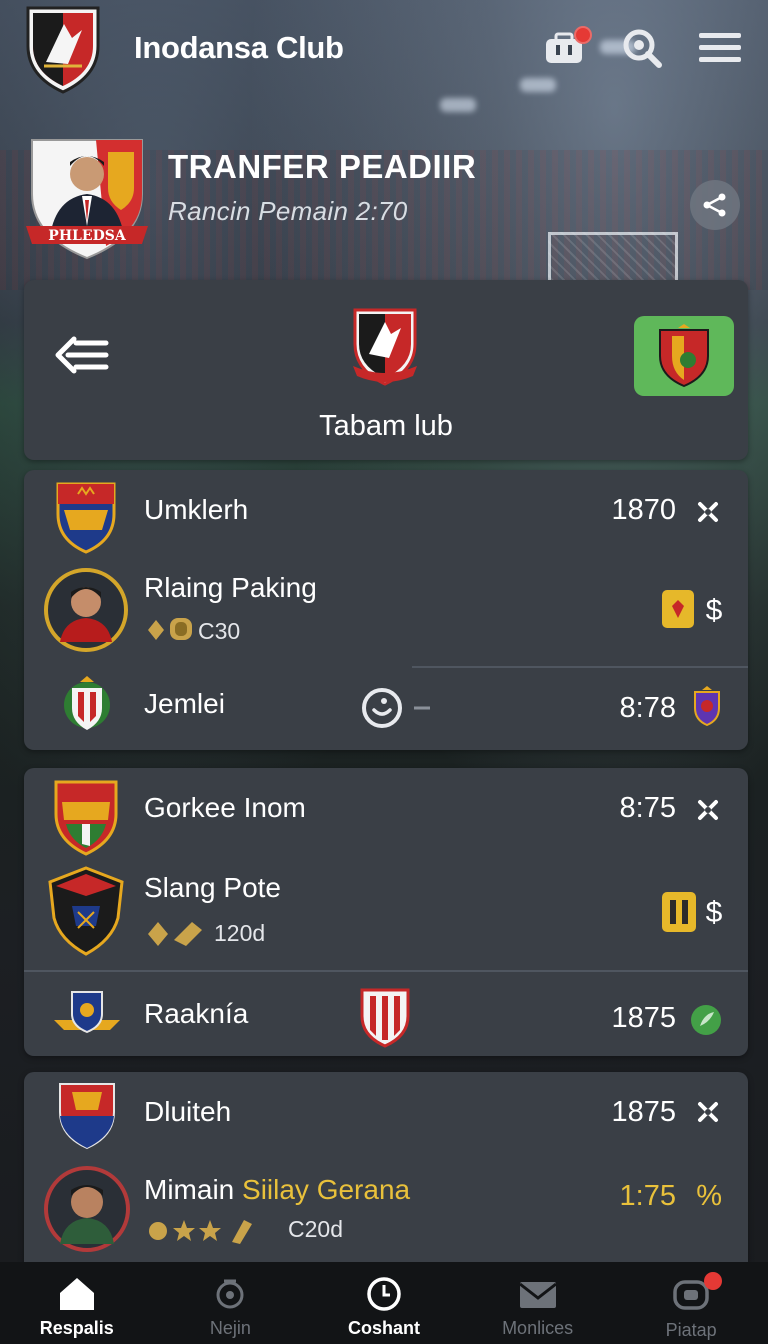 The image size is (768, 1344). I want to click on clock-icon, so click(384, 1294).